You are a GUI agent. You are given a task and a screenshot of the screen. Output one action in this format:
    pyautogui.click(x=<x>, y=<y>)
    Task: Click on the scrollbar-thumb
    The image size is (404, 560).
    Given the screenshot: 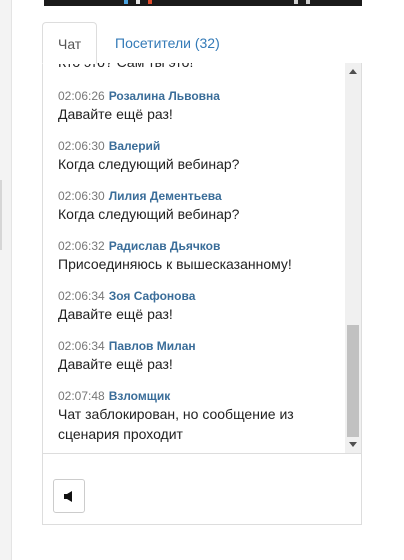 What is the action you would take?
    pyautogui.click(x=353, y=381)
    